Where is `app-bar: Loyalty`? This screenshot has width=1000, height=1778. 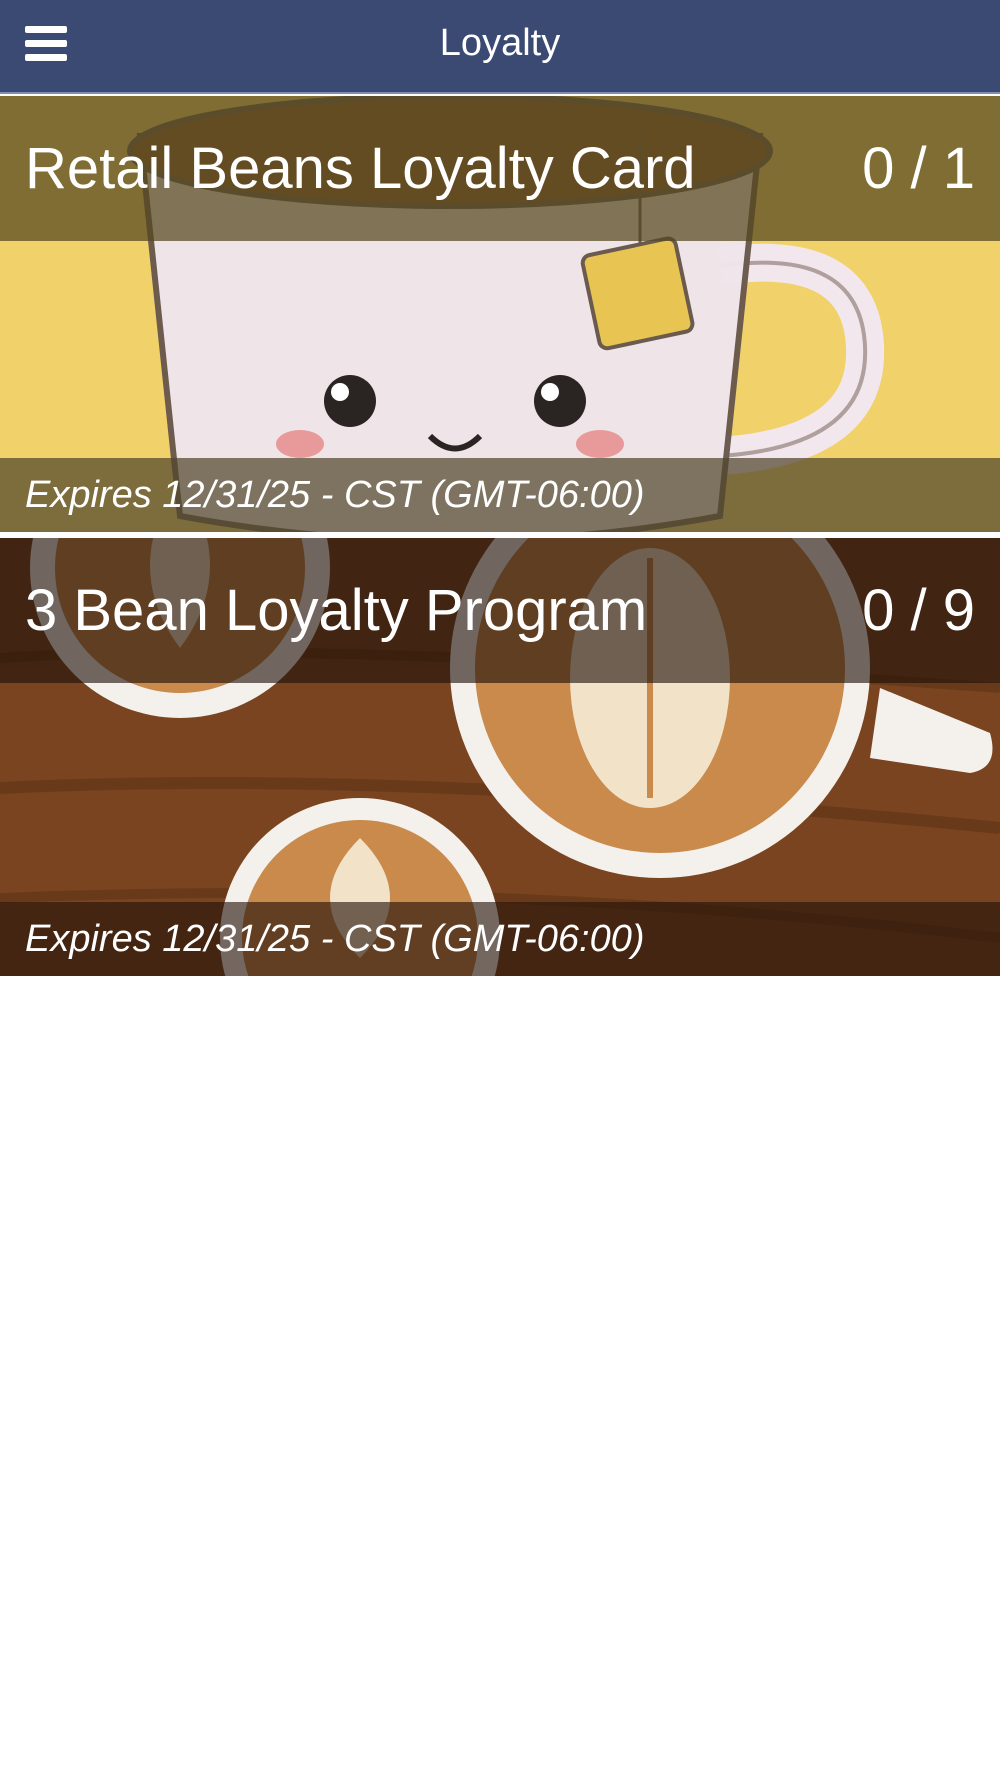
app-bar: Loyalty is located at coordinates (500, 47).